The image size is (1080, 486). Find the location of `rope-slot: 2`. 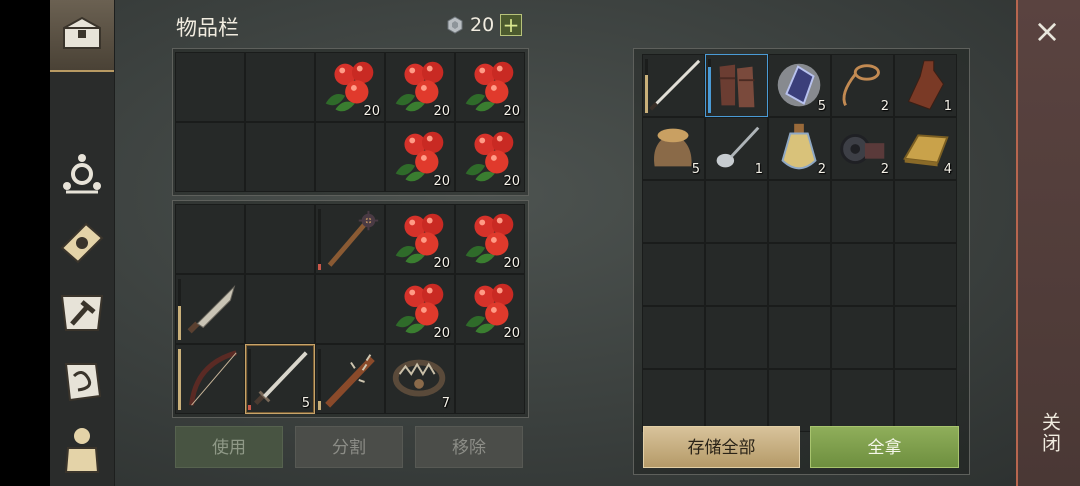

rope-slot: 2 is located at coordinates (862, 85).